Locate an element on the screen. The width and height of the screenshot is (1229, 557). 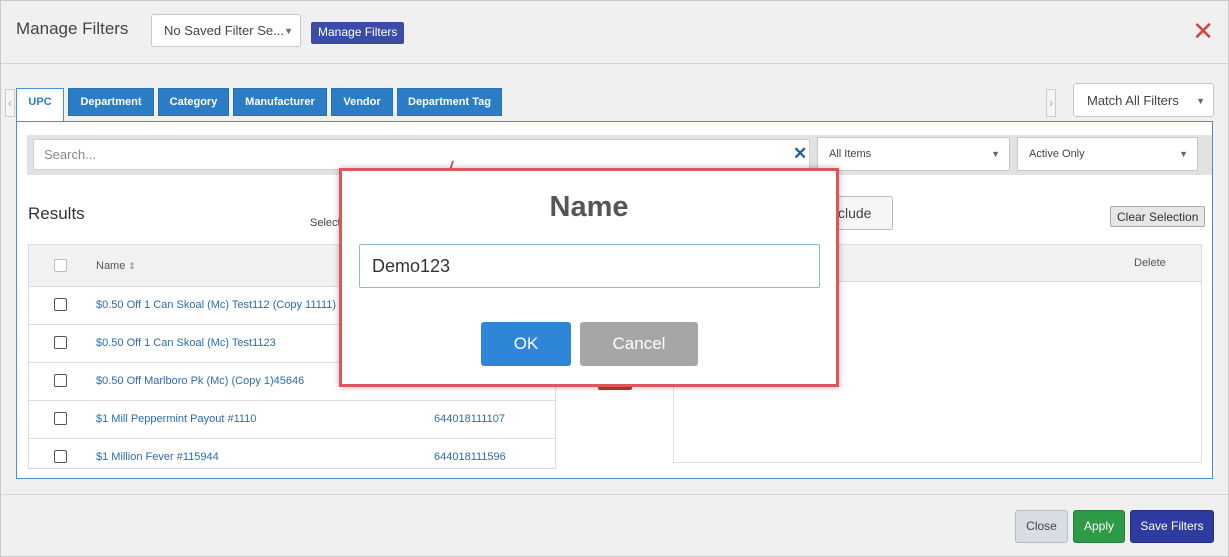
row-name: $1 Mill Peppermint Payout #1110 is located at coordinates (176, 419).